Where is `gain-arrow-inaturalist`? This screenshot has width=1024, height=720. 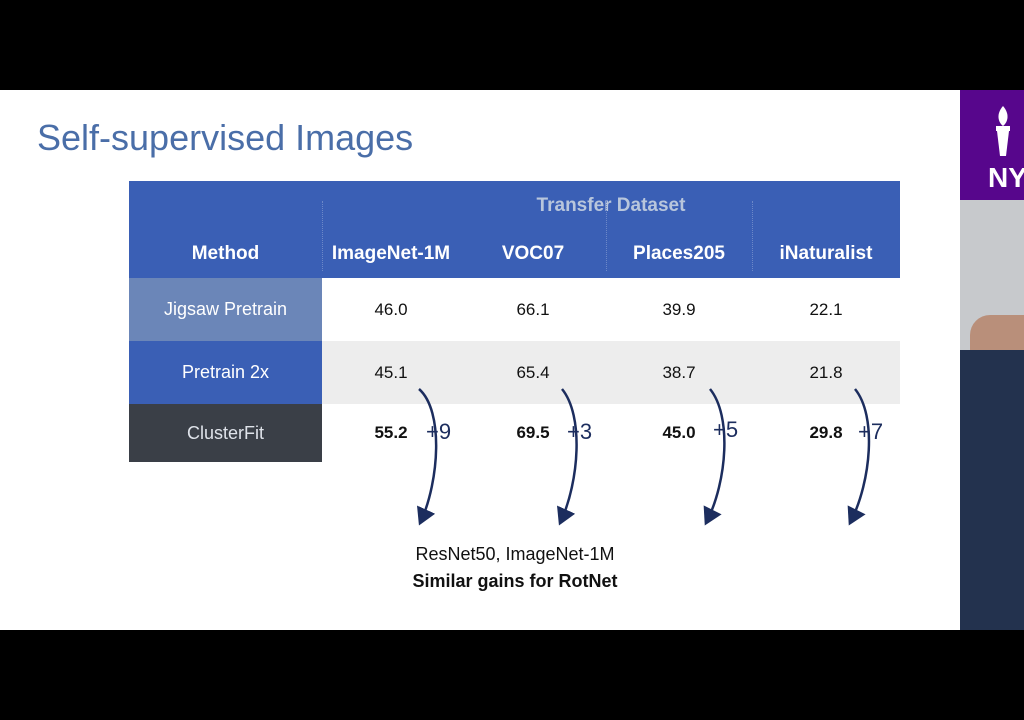 gain-arrow-inaturalist is located at coordinates (859, 457).